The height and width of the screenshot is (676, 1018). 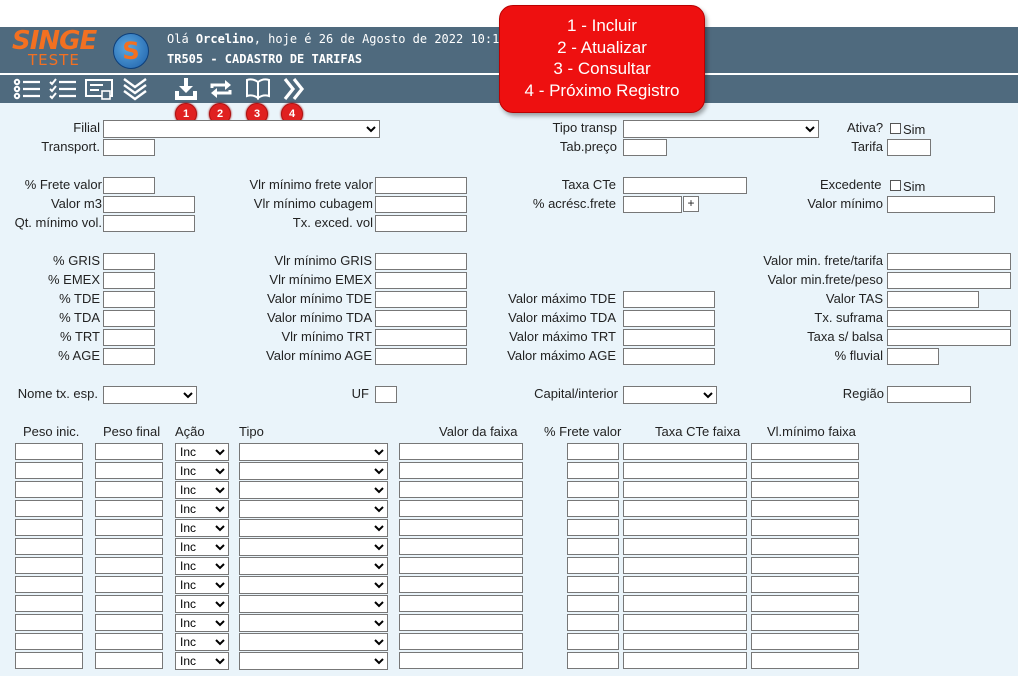 I want to click on pct-trt-field, so click(x=129, y=337).